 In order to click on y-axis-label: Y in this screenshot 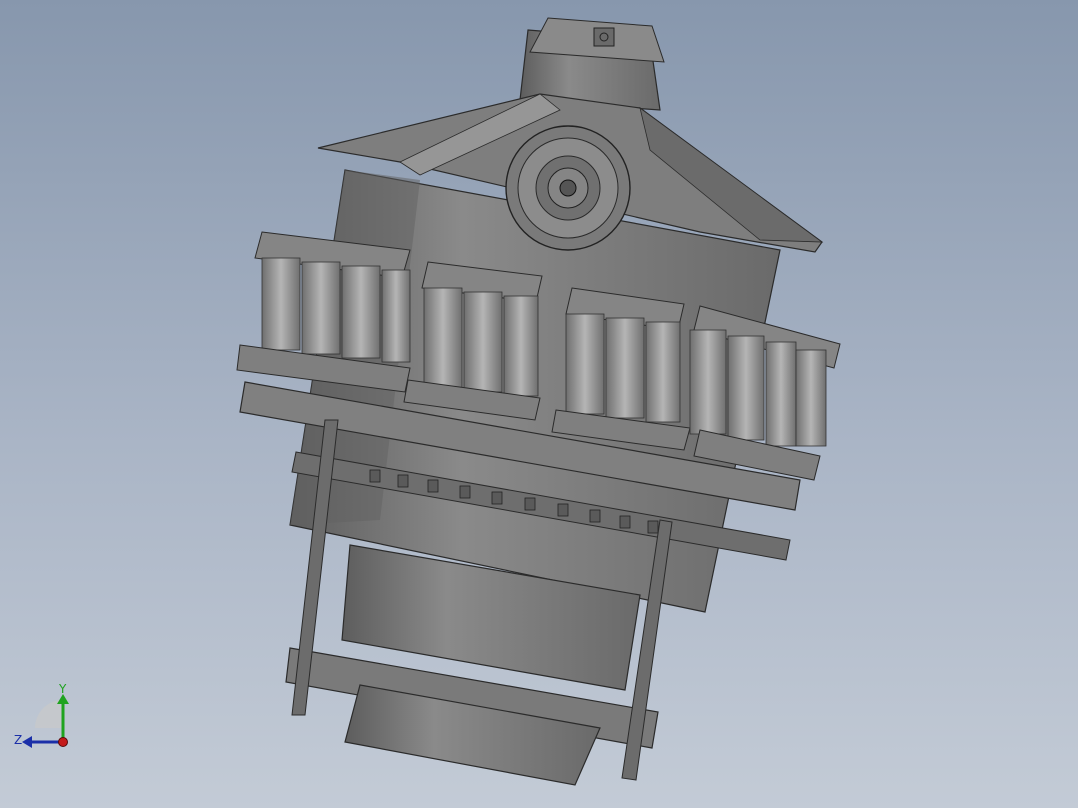, I will do `click(62, 690)`.